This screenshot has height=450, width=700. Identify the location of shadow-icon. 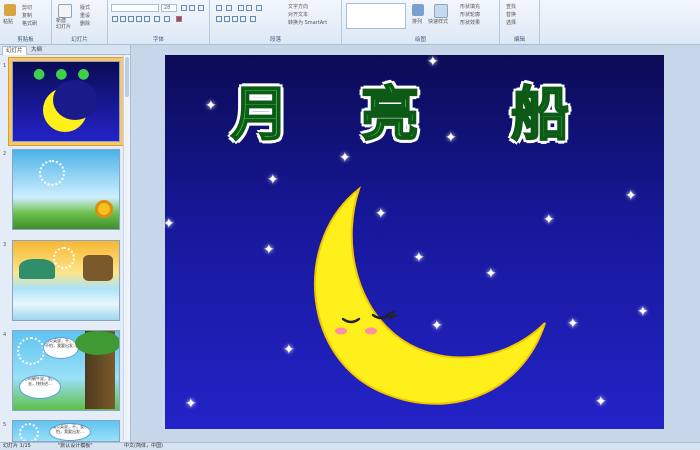
(147, 19).